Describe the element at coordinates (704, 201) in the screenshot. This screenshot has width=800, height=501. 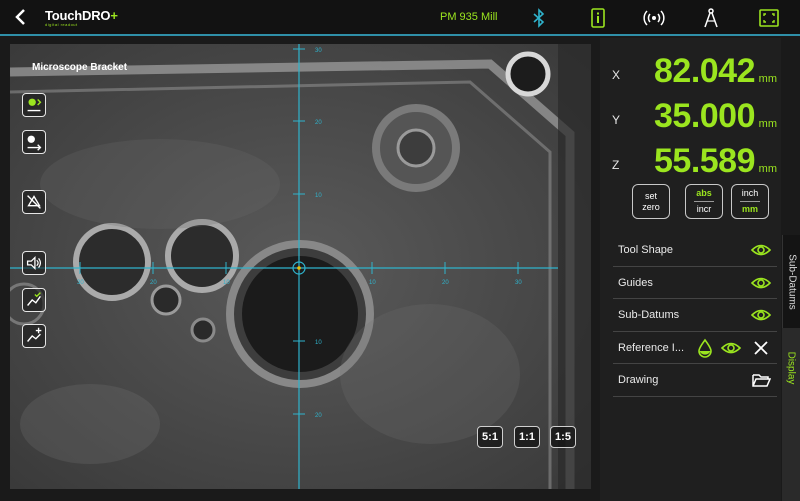
I see `abs-incr-toggle: abs incr` at that location.